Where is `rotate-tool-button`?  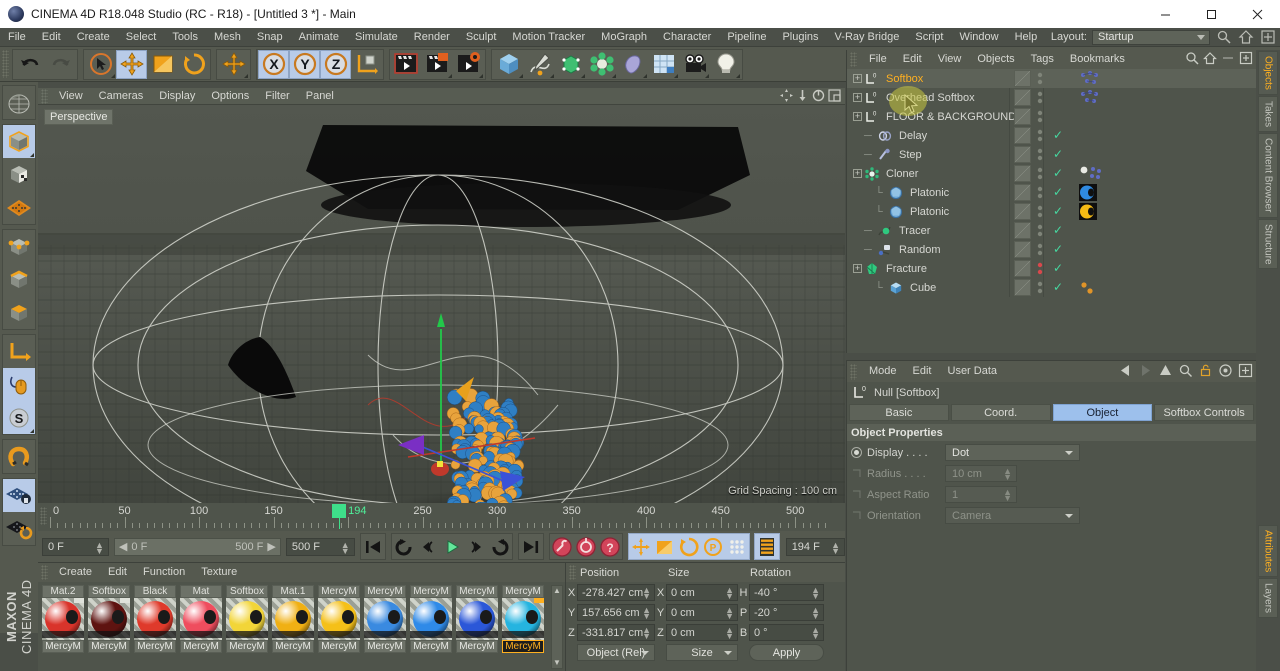
rotate-tool-button is located at coordinates (193, 64).